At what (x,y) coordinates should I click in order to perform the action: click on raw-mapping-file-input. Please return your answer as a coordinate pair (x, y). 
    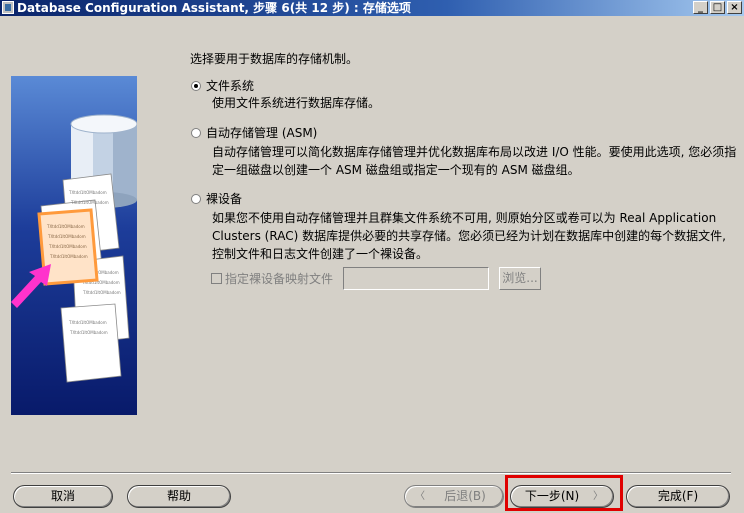
    Looking at the image, I should click on (416, 278).